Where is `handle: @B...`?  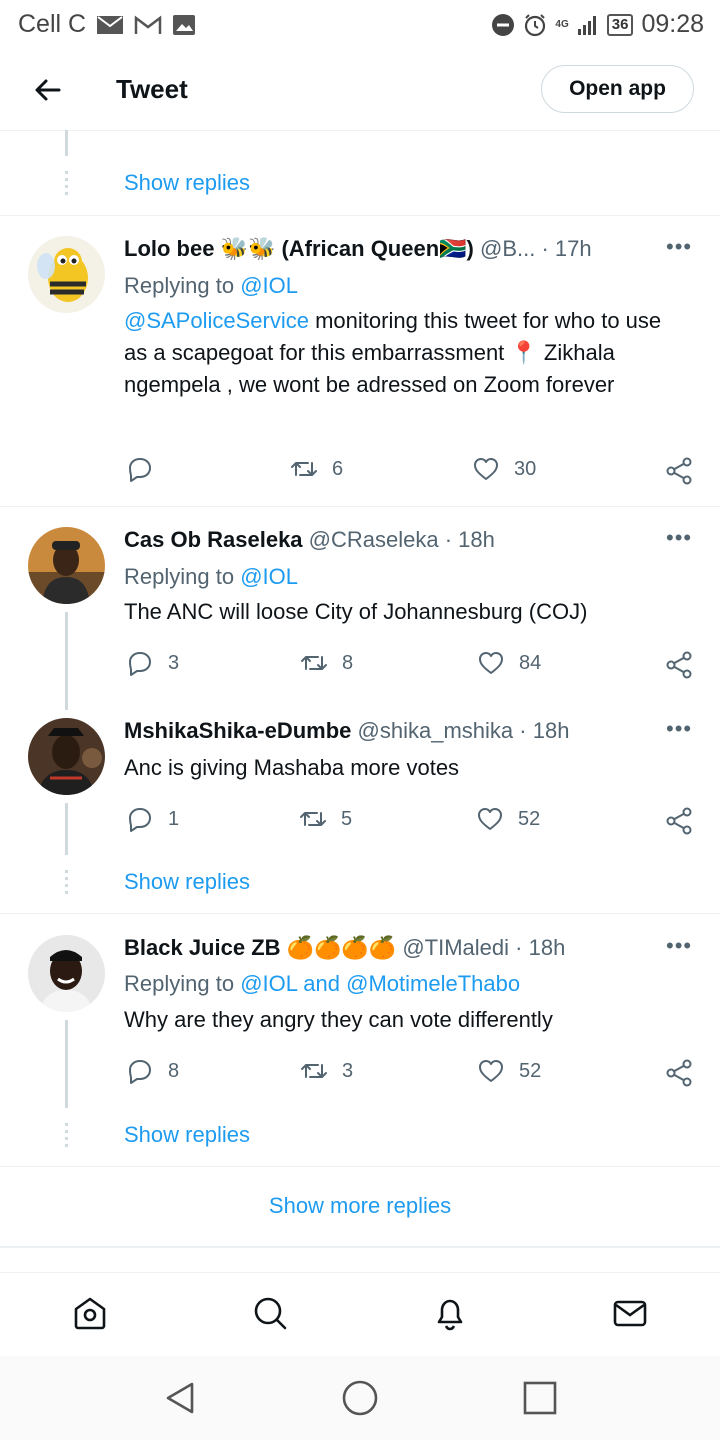 handle: @B... is located at coordinates (507, 248).